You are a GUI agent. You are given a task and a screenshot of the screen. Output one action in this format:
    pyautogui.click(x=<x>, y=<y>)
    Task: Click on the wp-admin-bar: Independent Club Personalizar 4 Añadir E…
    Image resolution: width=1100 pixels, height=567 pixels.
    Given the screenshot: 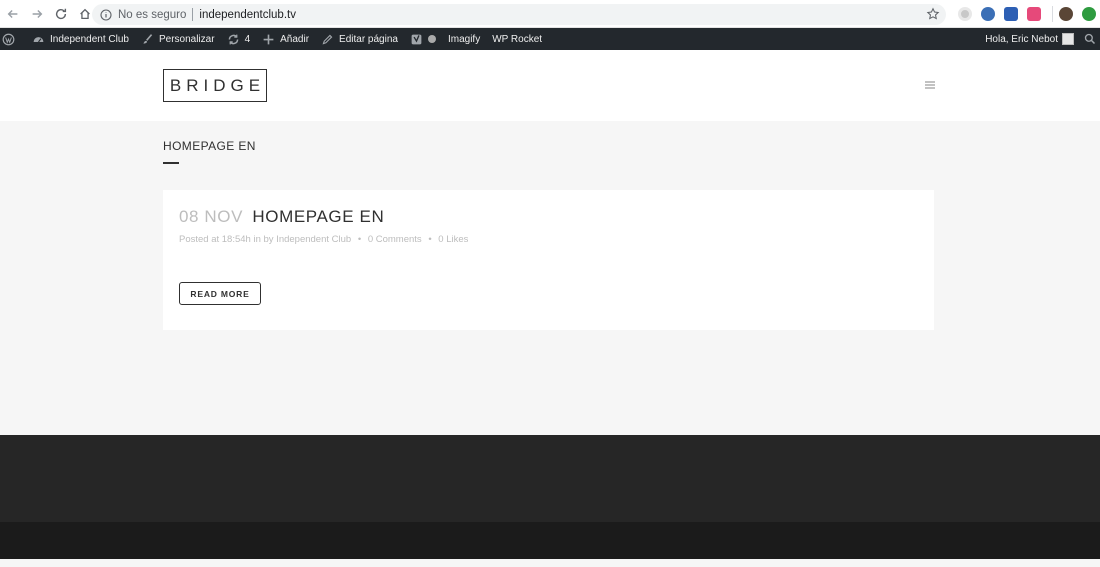 What is the action you would take?
    pyautogui.click(x=550, y=39)
    